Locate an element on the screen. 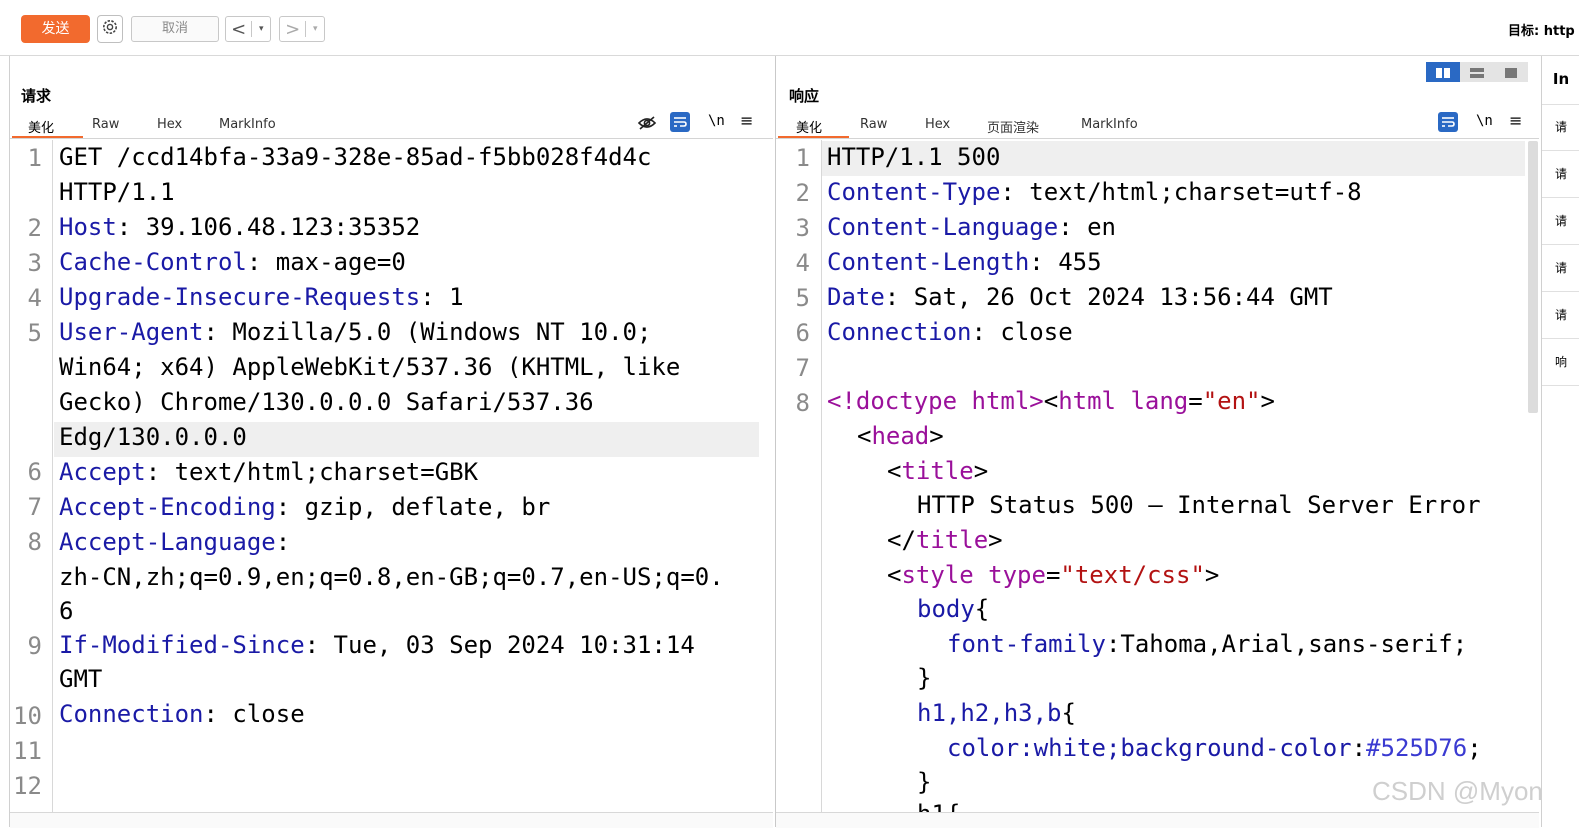 The height and width of the screenshot is (828, 1579). header-name: Upgrade-Insecure-Requests is located at coordinates (240, 297).